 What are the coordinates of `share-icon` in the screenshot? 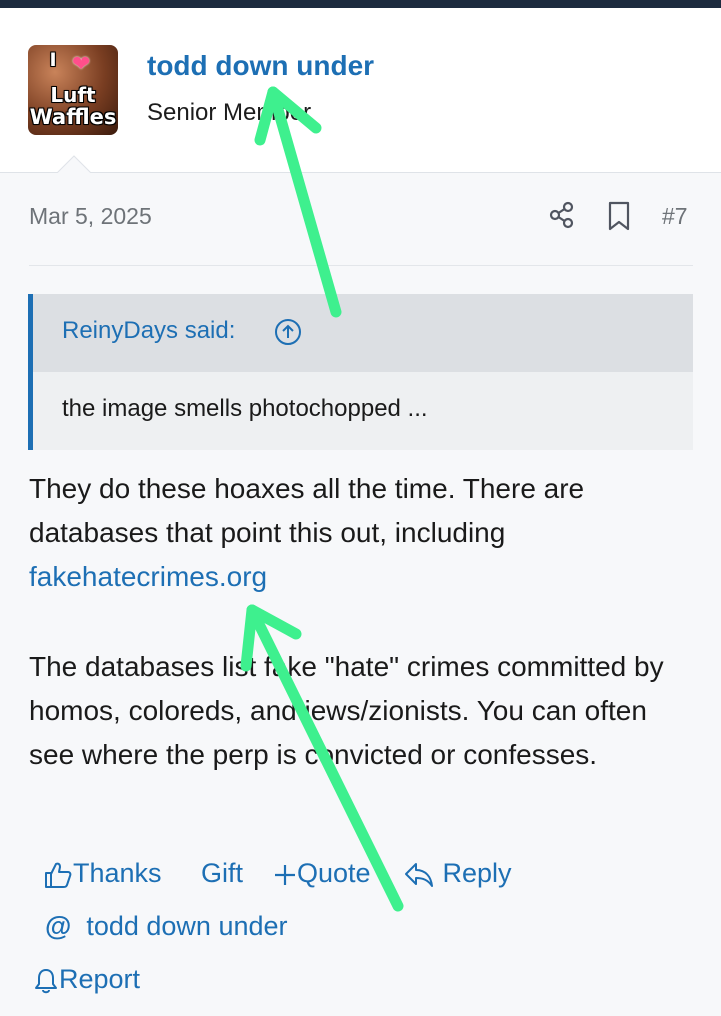 It's located at (562, 215).